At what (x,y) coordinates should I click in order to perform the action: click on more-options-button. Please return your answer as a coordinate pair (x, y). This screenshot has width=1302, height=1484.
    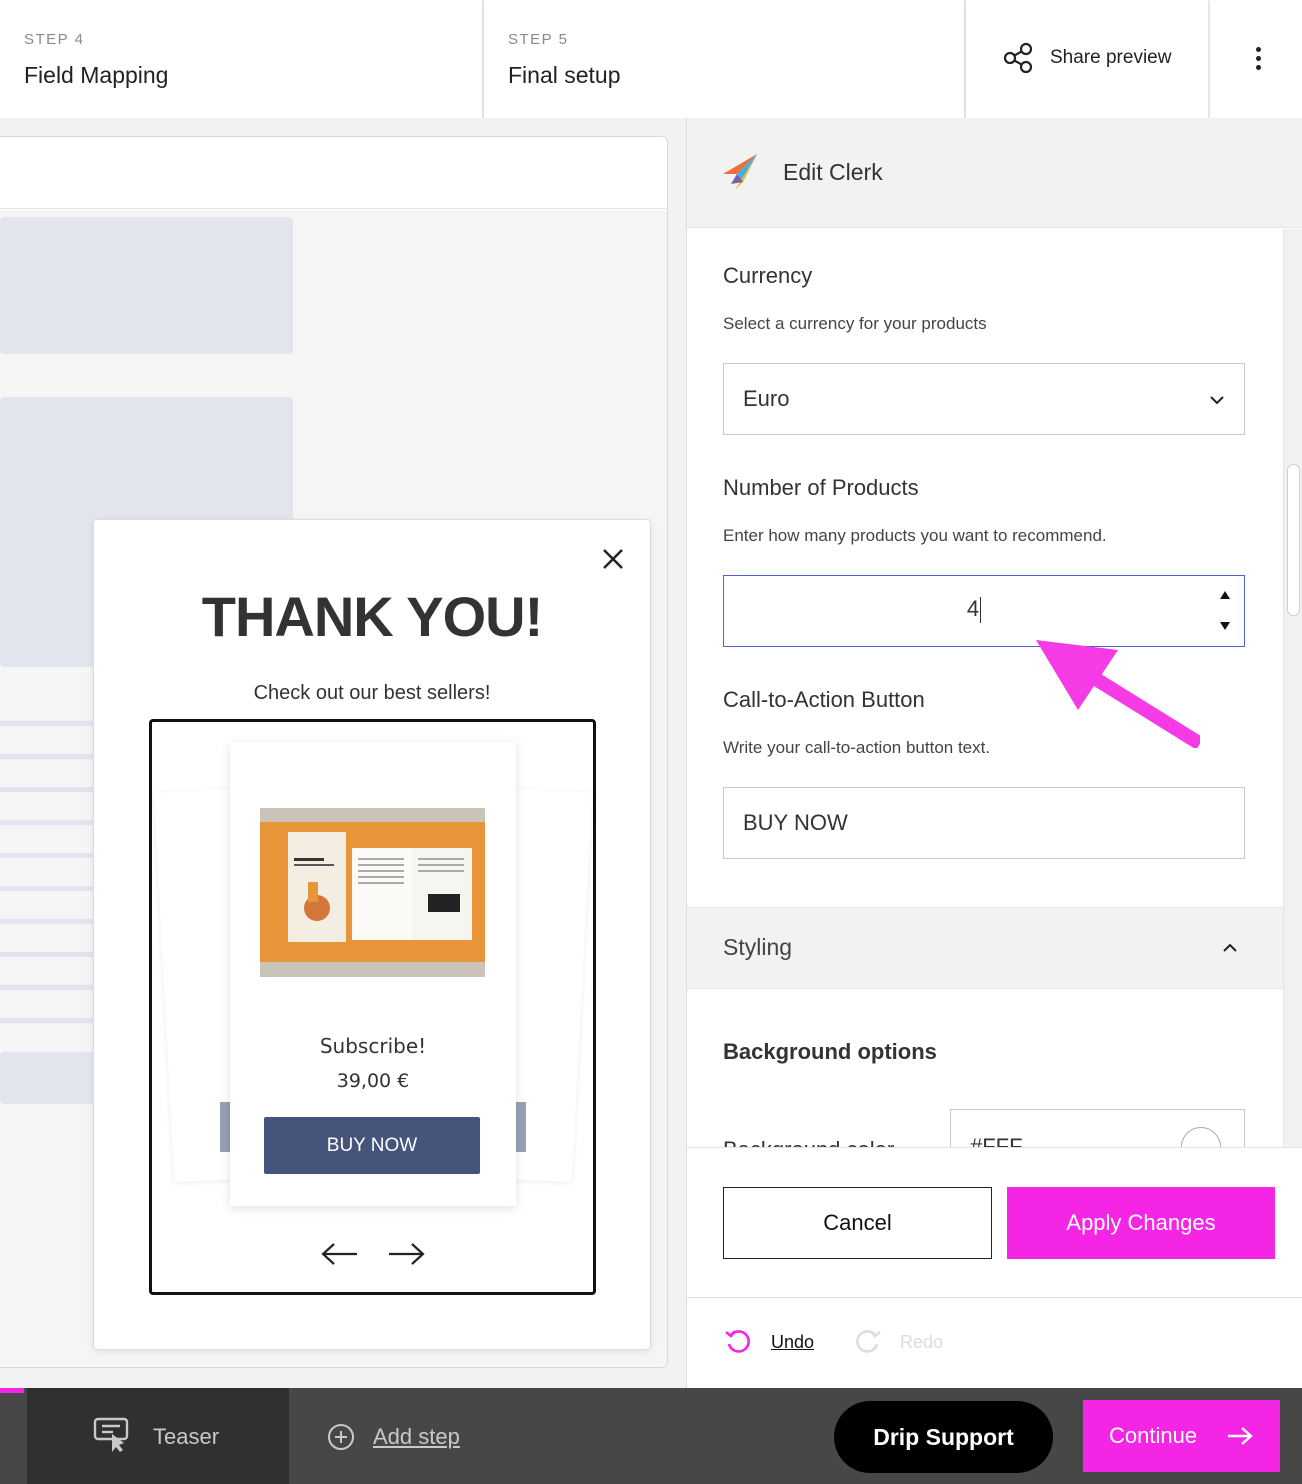
    Looking at the image, I should click on (1256, 59).